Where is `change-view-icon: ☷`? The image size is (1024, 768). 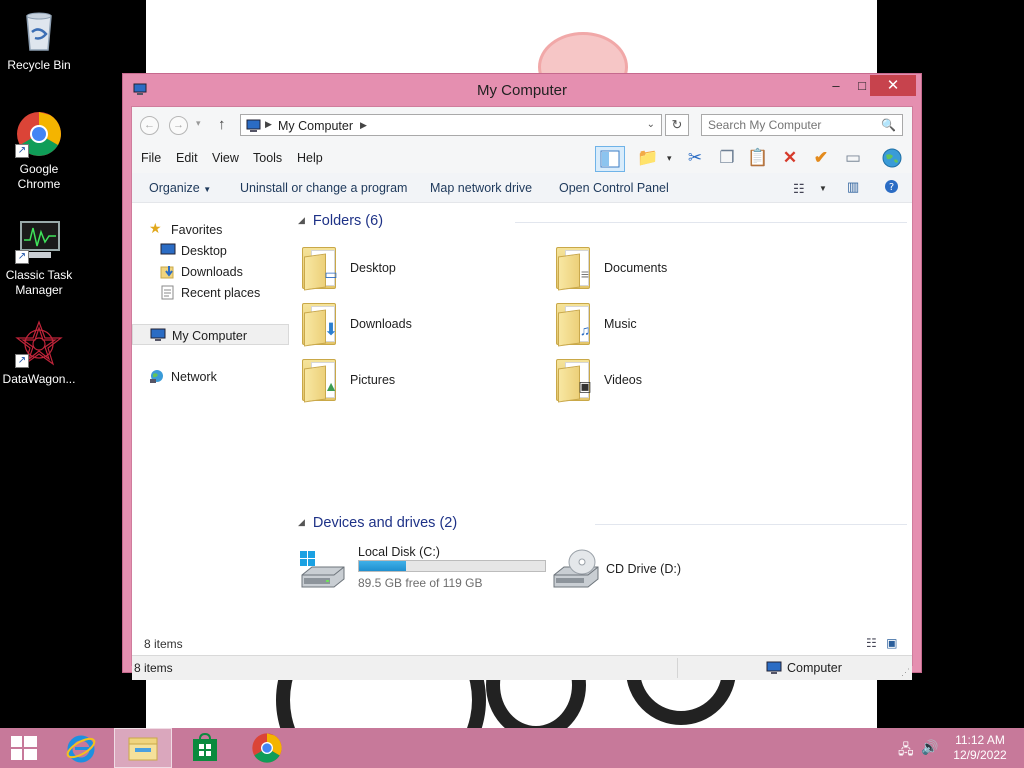
change-view-icon: ☷ is located at coordinates (799, 189).